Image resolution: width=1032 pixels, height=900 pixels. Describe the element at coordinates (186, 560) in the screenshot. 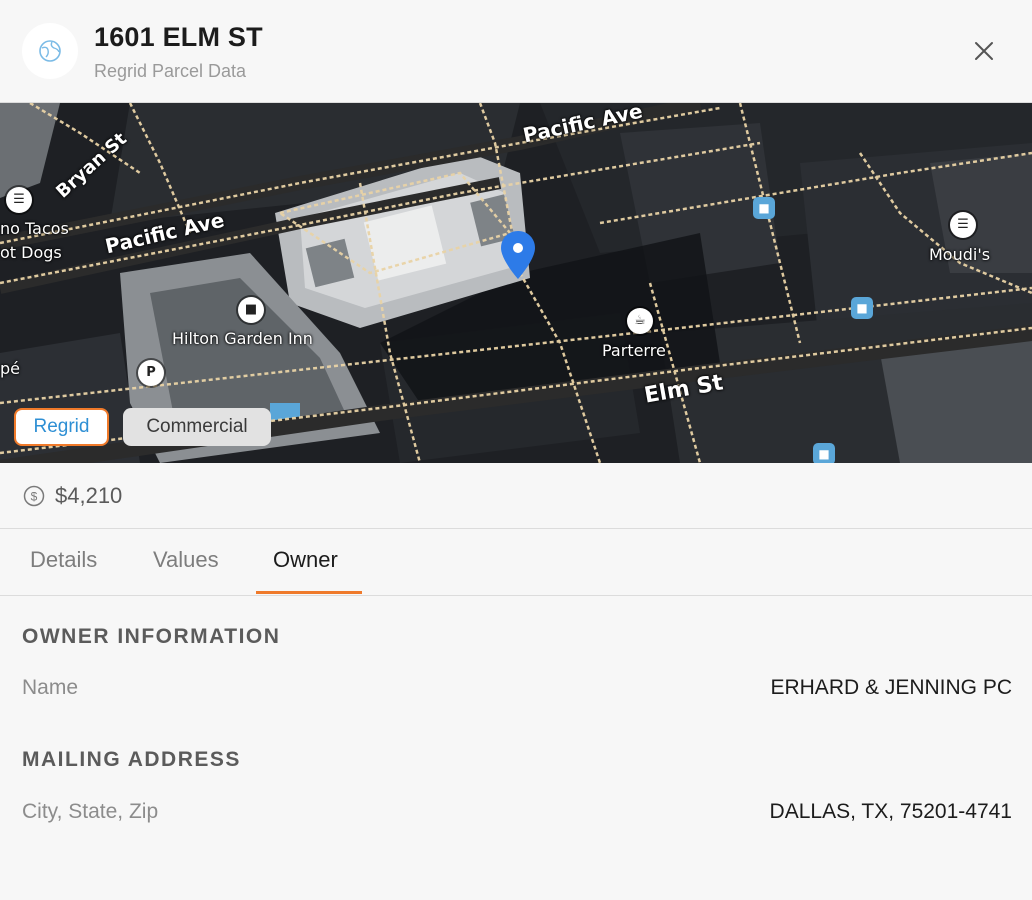

I see `tab-values: Values` at that location.